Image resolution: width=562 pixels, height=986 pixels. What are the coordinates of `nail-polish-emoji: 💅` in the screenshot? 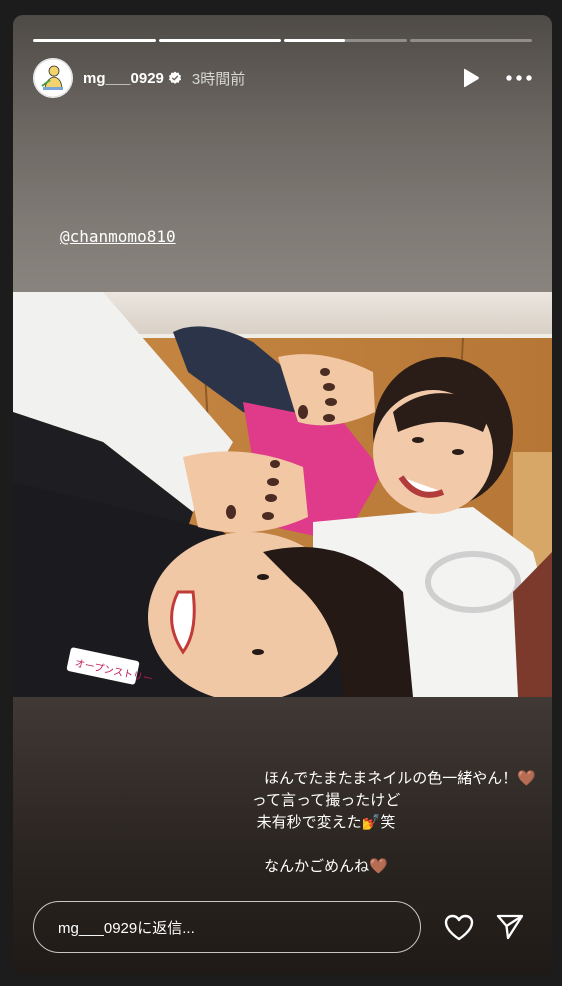 It's located at (371, 822).